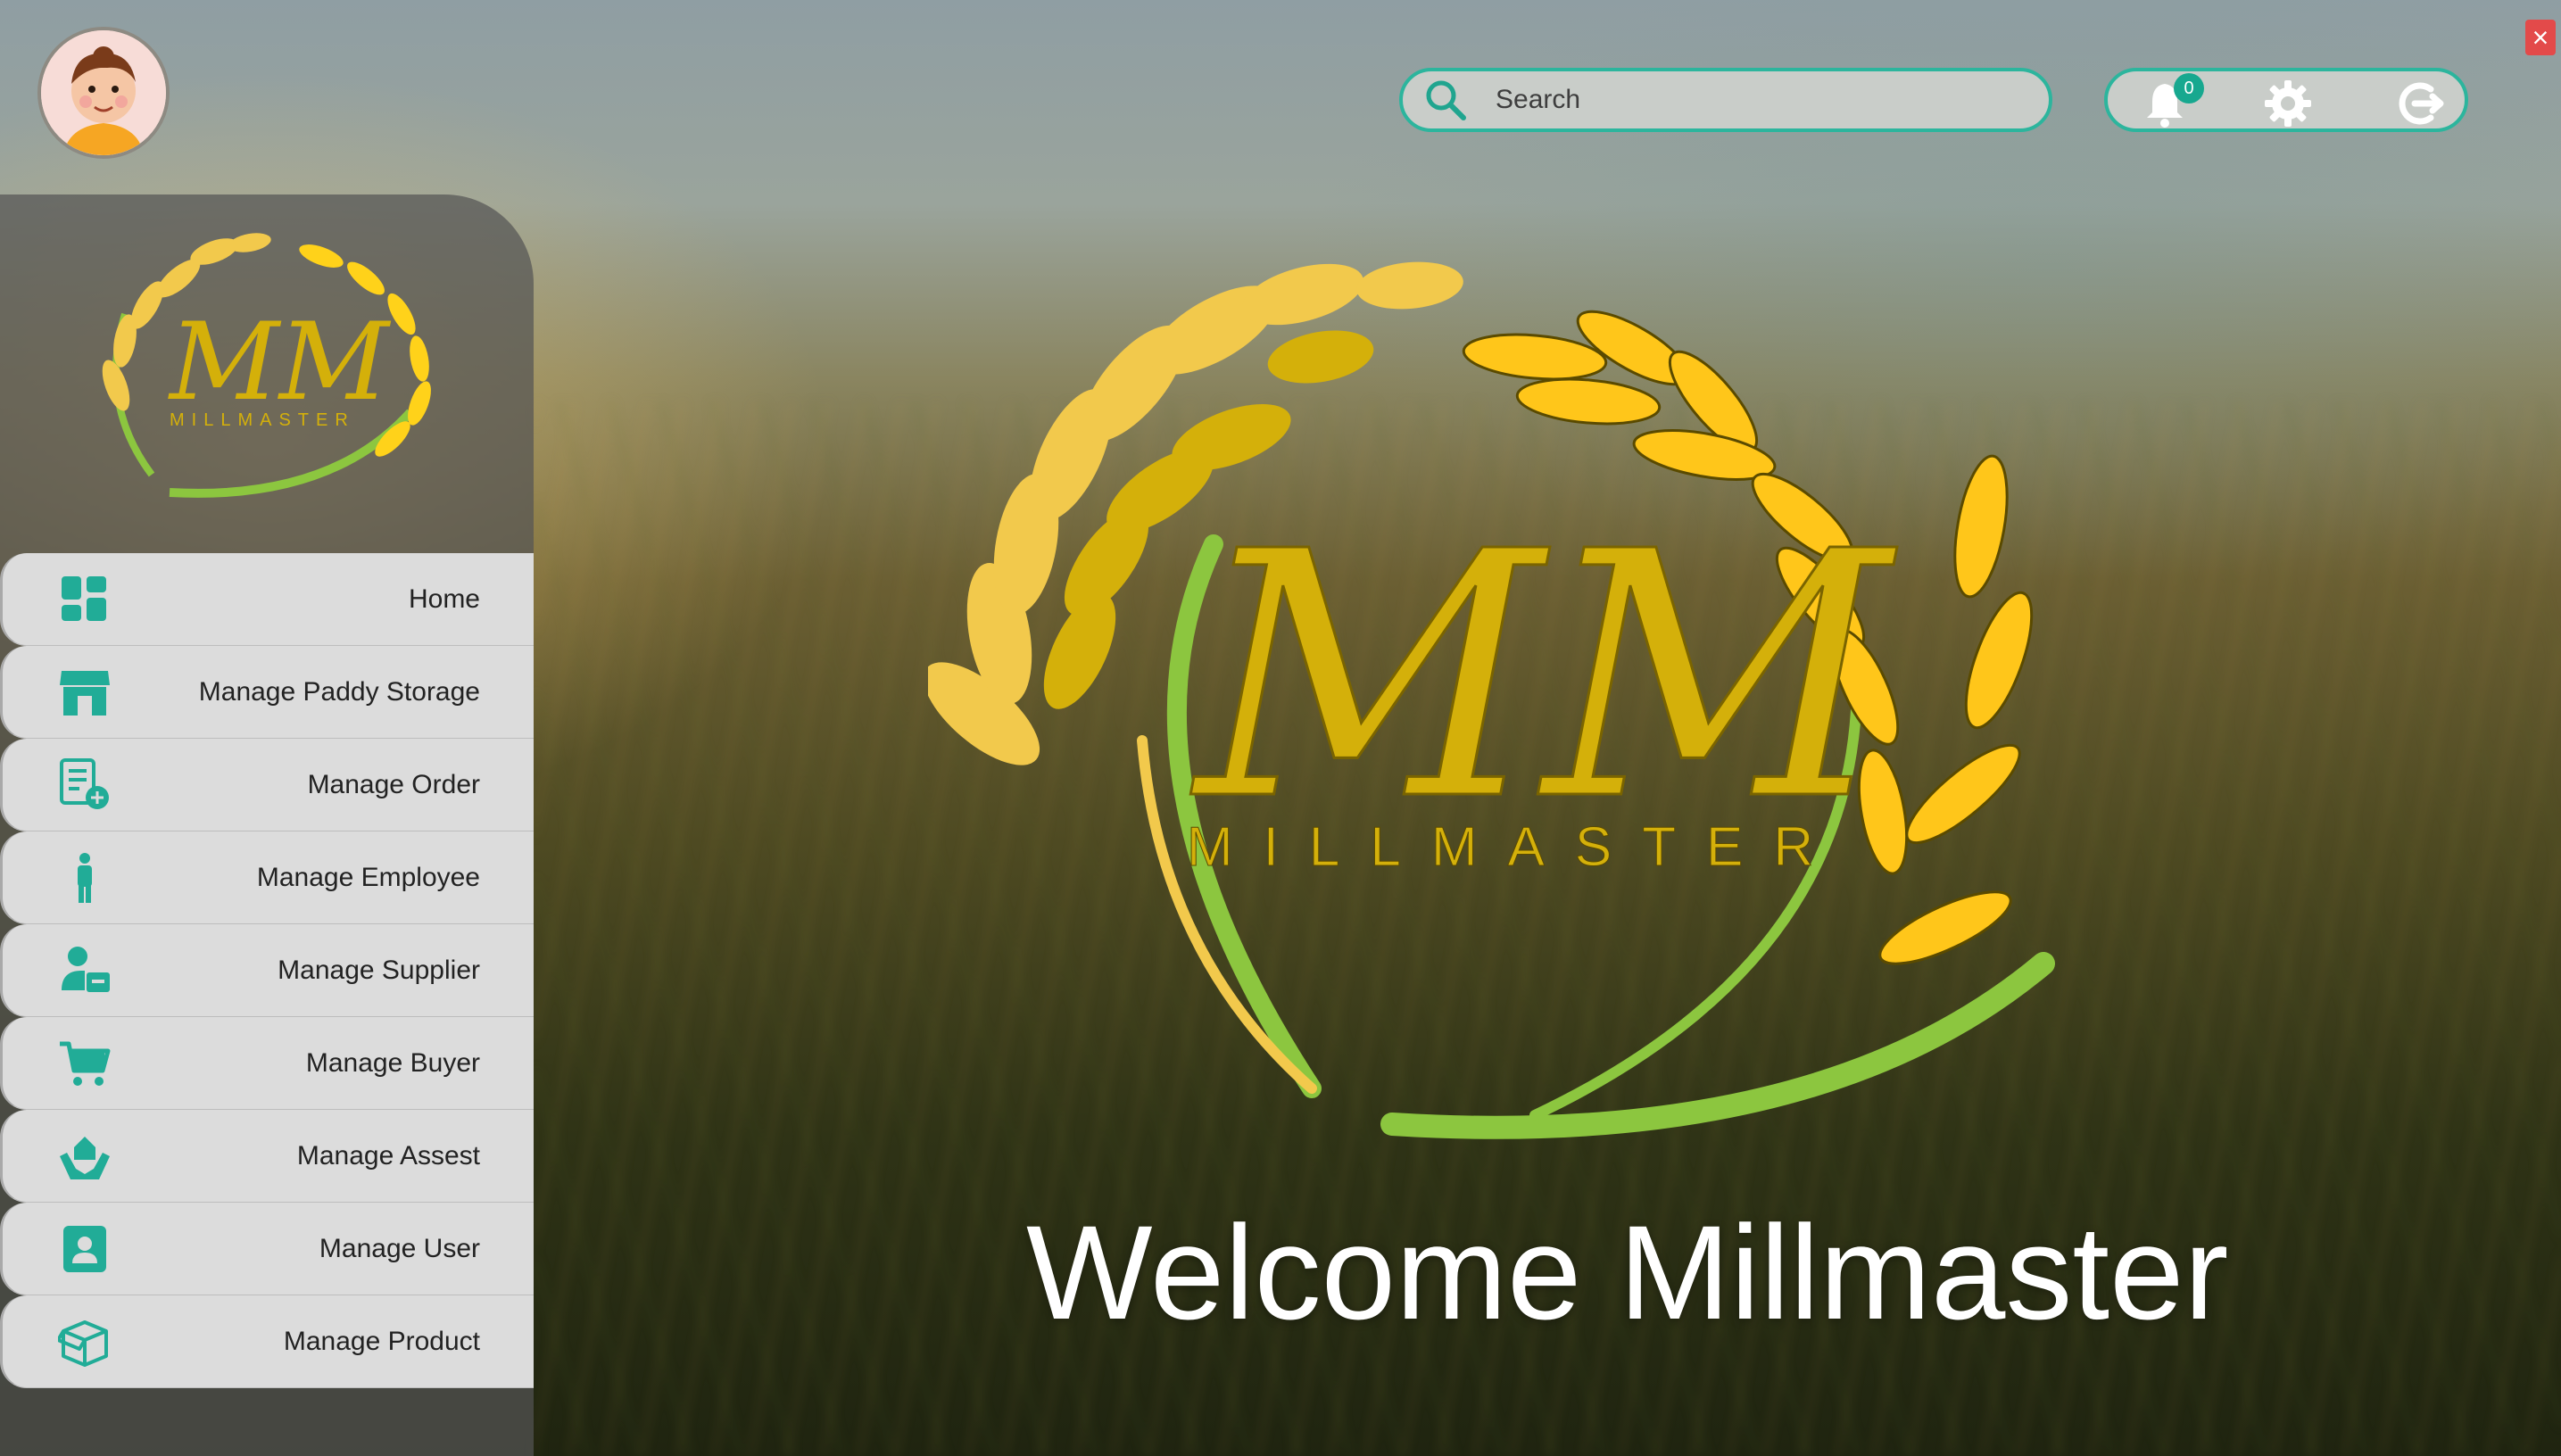 This screenshot has width=2561, height=1456. I want to click on close-icon: ×, so click(2540, 38).